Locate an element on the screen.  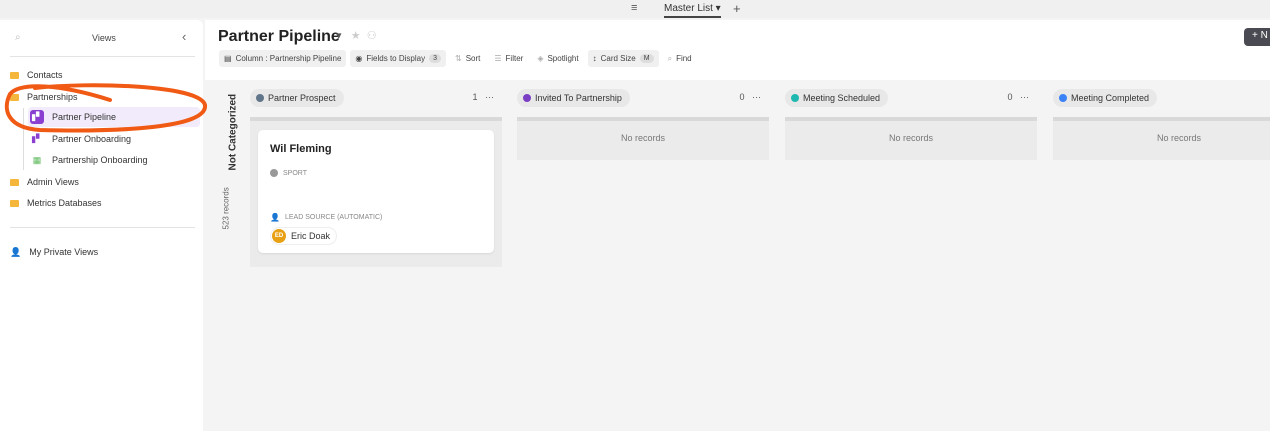
sort-icon: ⇅ is located at coordinates (458, 58).